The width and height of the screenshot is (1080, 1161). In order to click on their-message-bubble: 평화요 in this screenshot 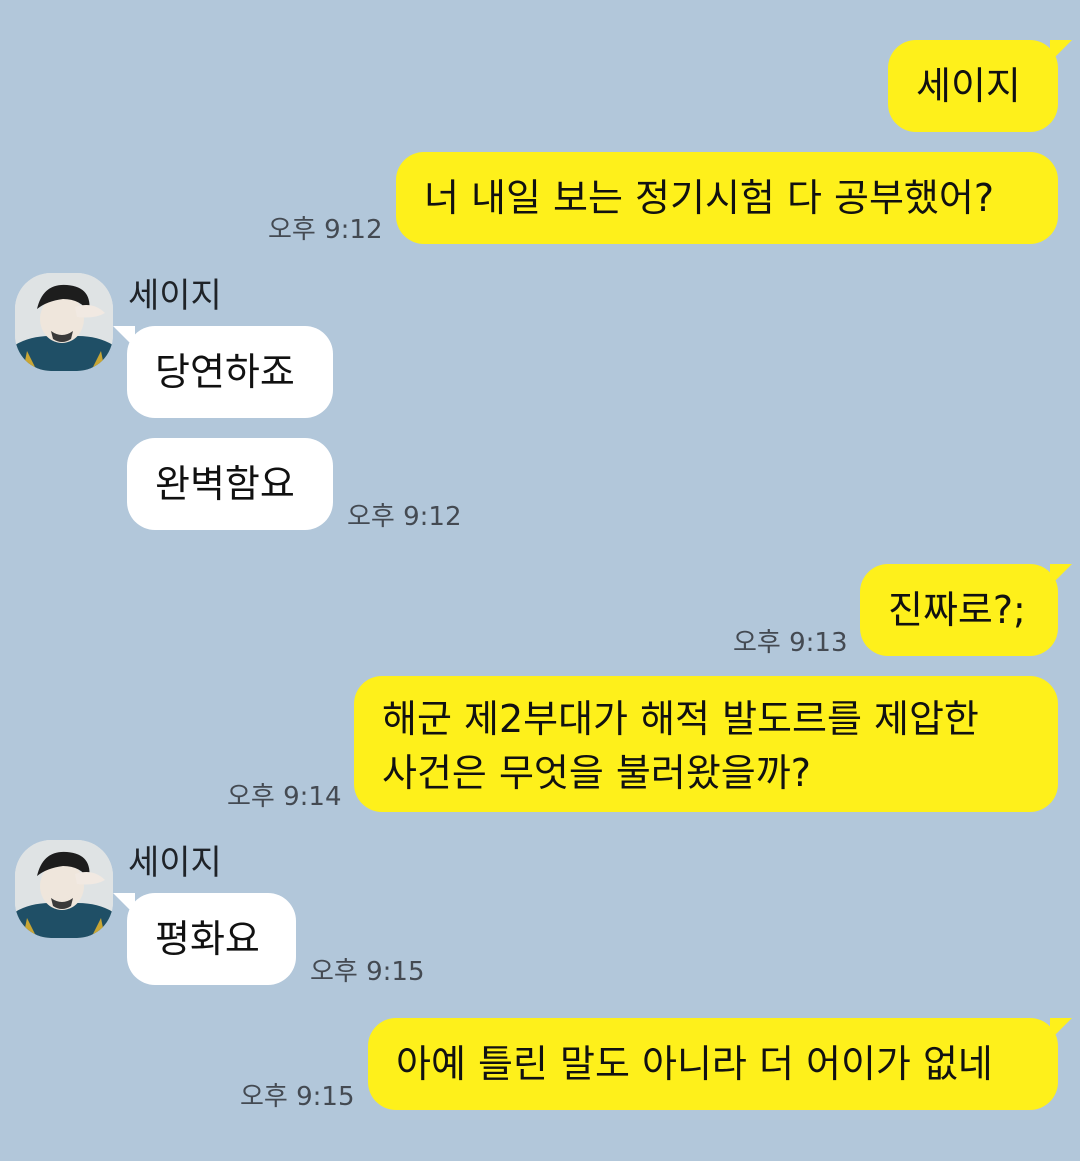, I will do `click(204, 939)`.